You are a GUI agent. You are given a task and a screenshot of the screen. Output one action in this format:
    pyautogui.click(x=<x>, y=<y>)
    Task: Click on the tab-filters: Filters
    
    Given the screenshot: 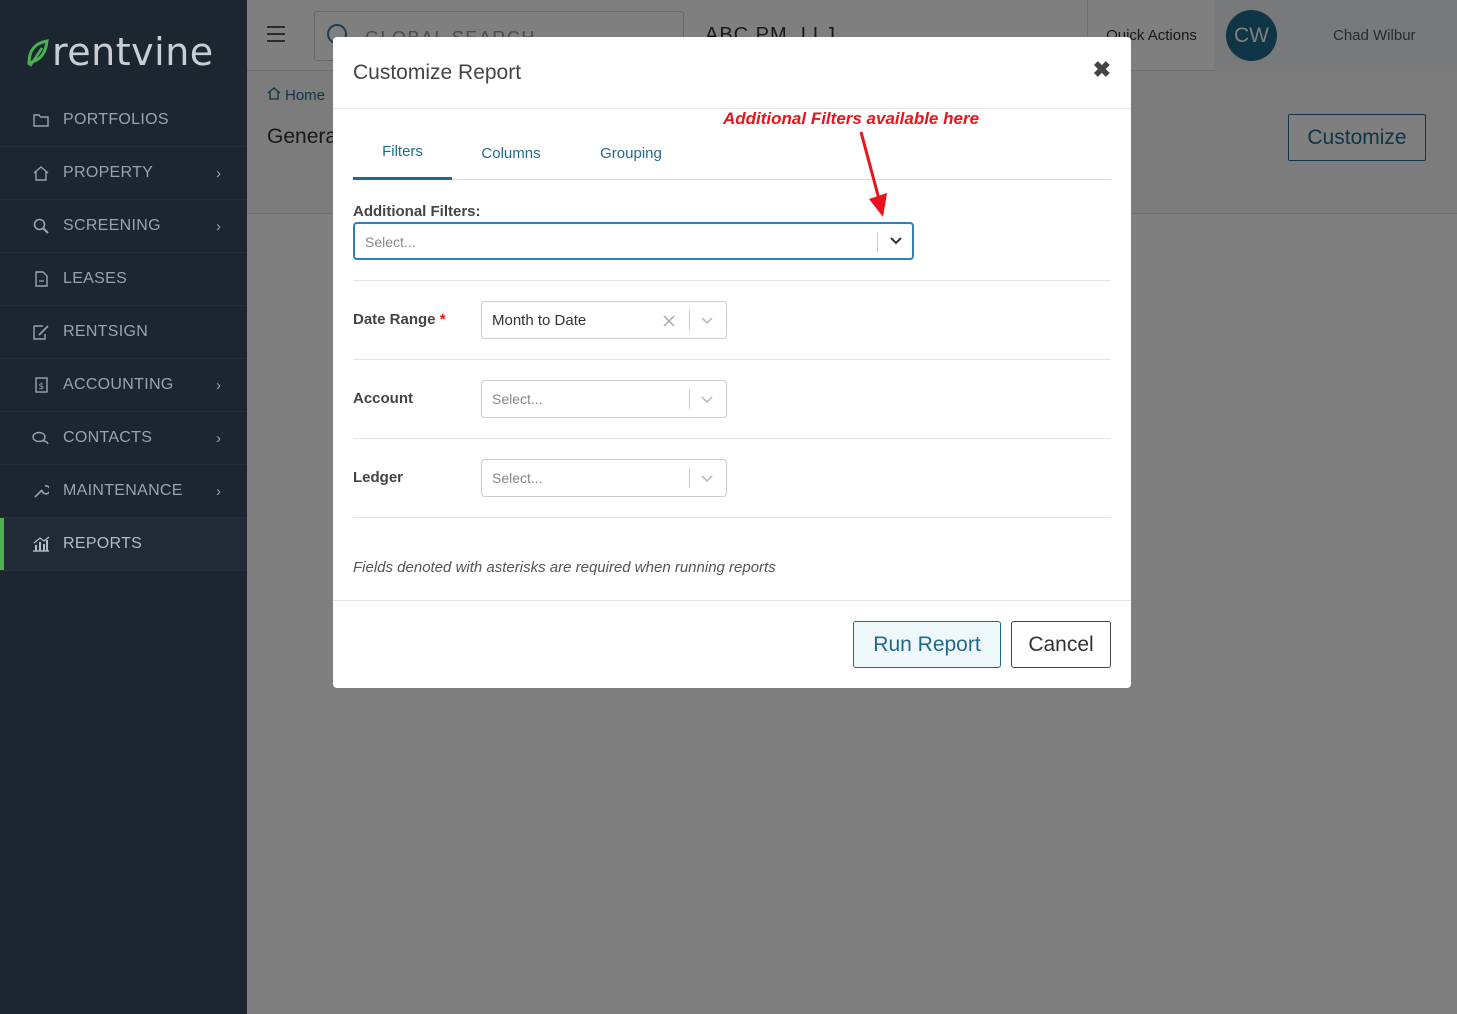 What is the action you would take?
    pyautogui.click(x=402, y=153)
    